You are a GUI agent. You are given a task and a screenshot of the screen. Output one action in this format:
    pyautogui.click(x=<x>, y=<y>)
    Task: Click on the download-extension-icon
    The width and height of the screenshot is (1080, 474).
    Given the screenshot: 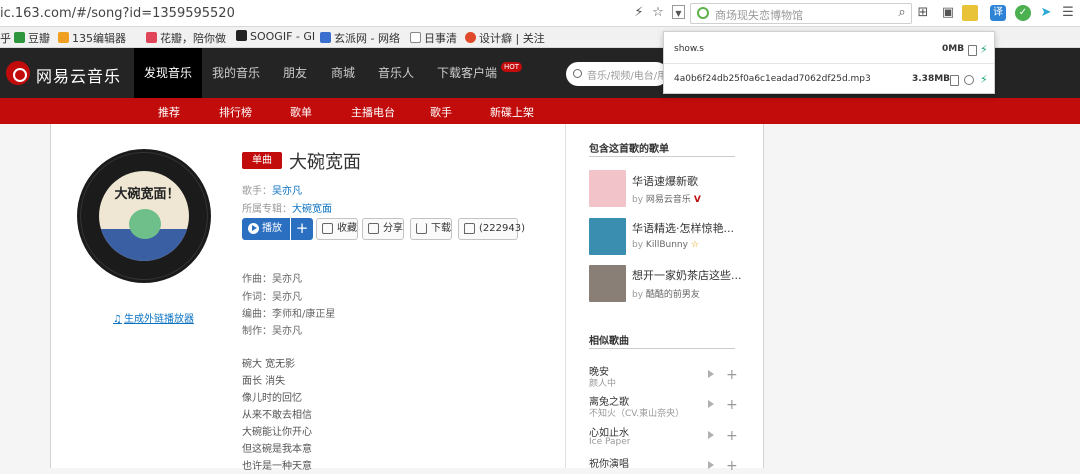 What is the action you would take?
    pyautogui.click(x=970, y=13)
    